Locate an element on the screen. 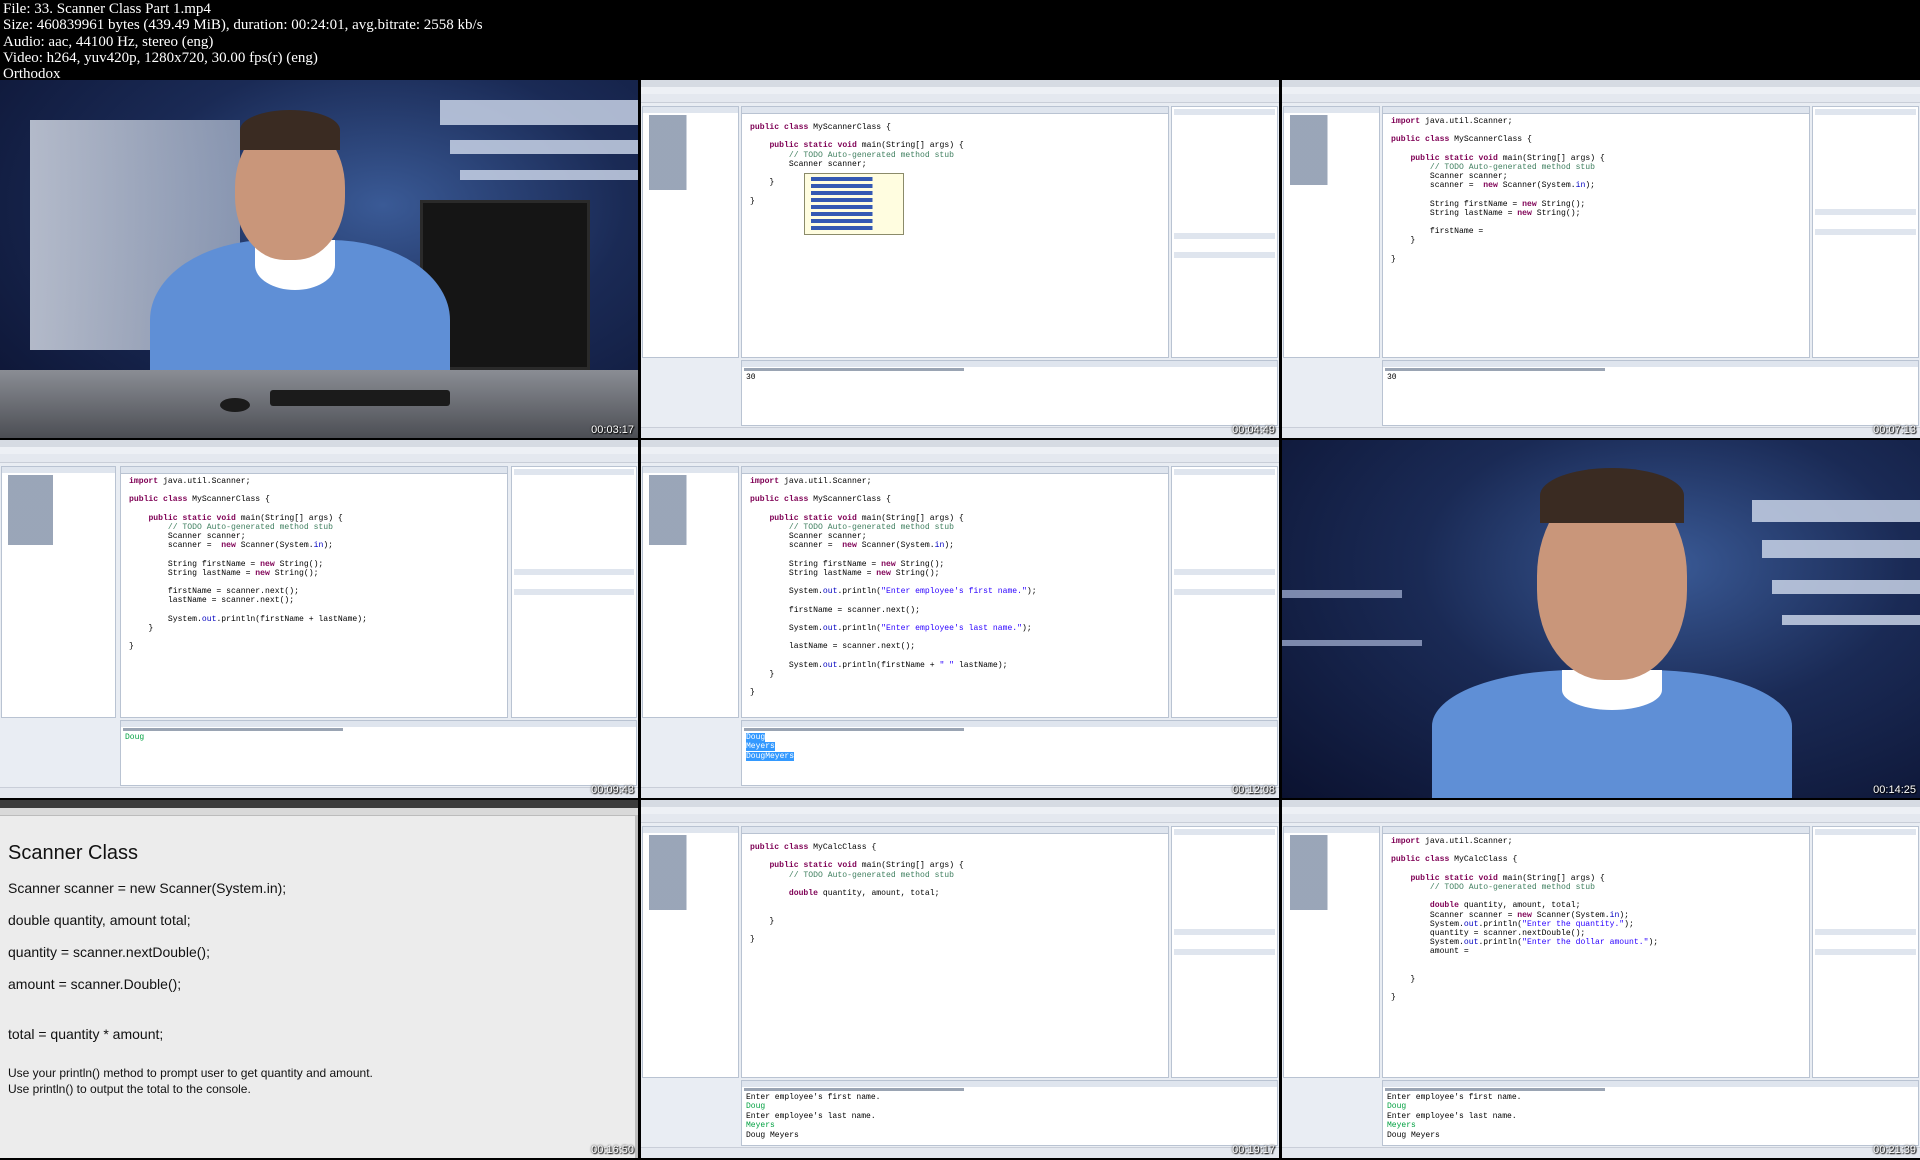 The height and width of the screenshot is (1160, 1920). code-line: Scanner scanner; is located at coordinates (808, 537).